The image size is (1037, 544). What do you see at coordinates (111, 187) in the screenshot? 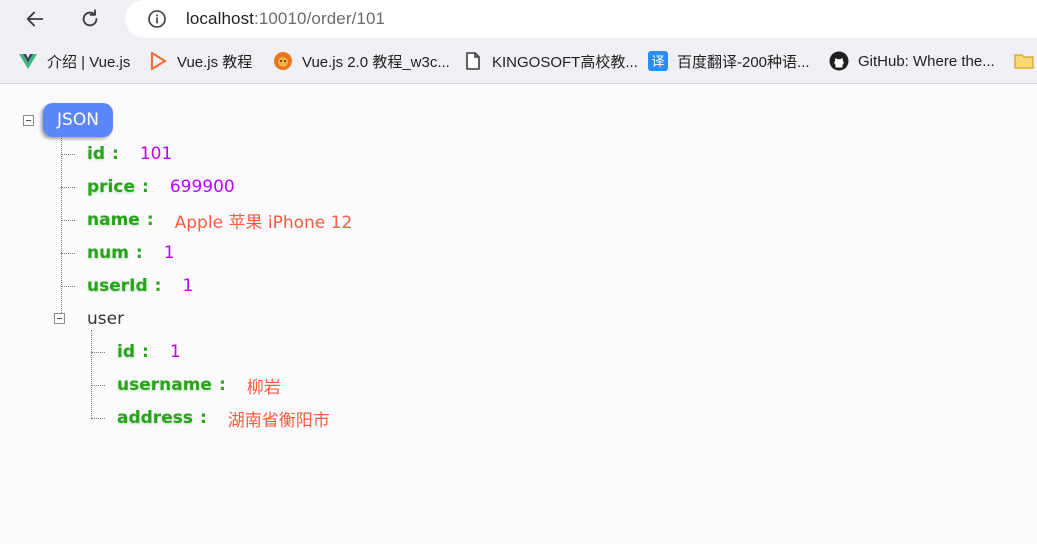
I see `field-key: price` at bounding box center [111, 187].